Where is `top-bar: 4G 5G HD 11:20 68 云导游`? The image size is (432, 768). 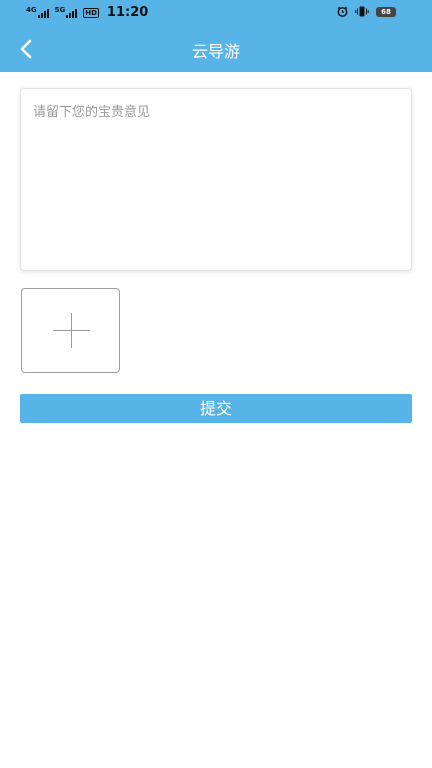
top-bar: 4G 5G HD 11:20 68 云导游 is located at coordinates (216, 36).